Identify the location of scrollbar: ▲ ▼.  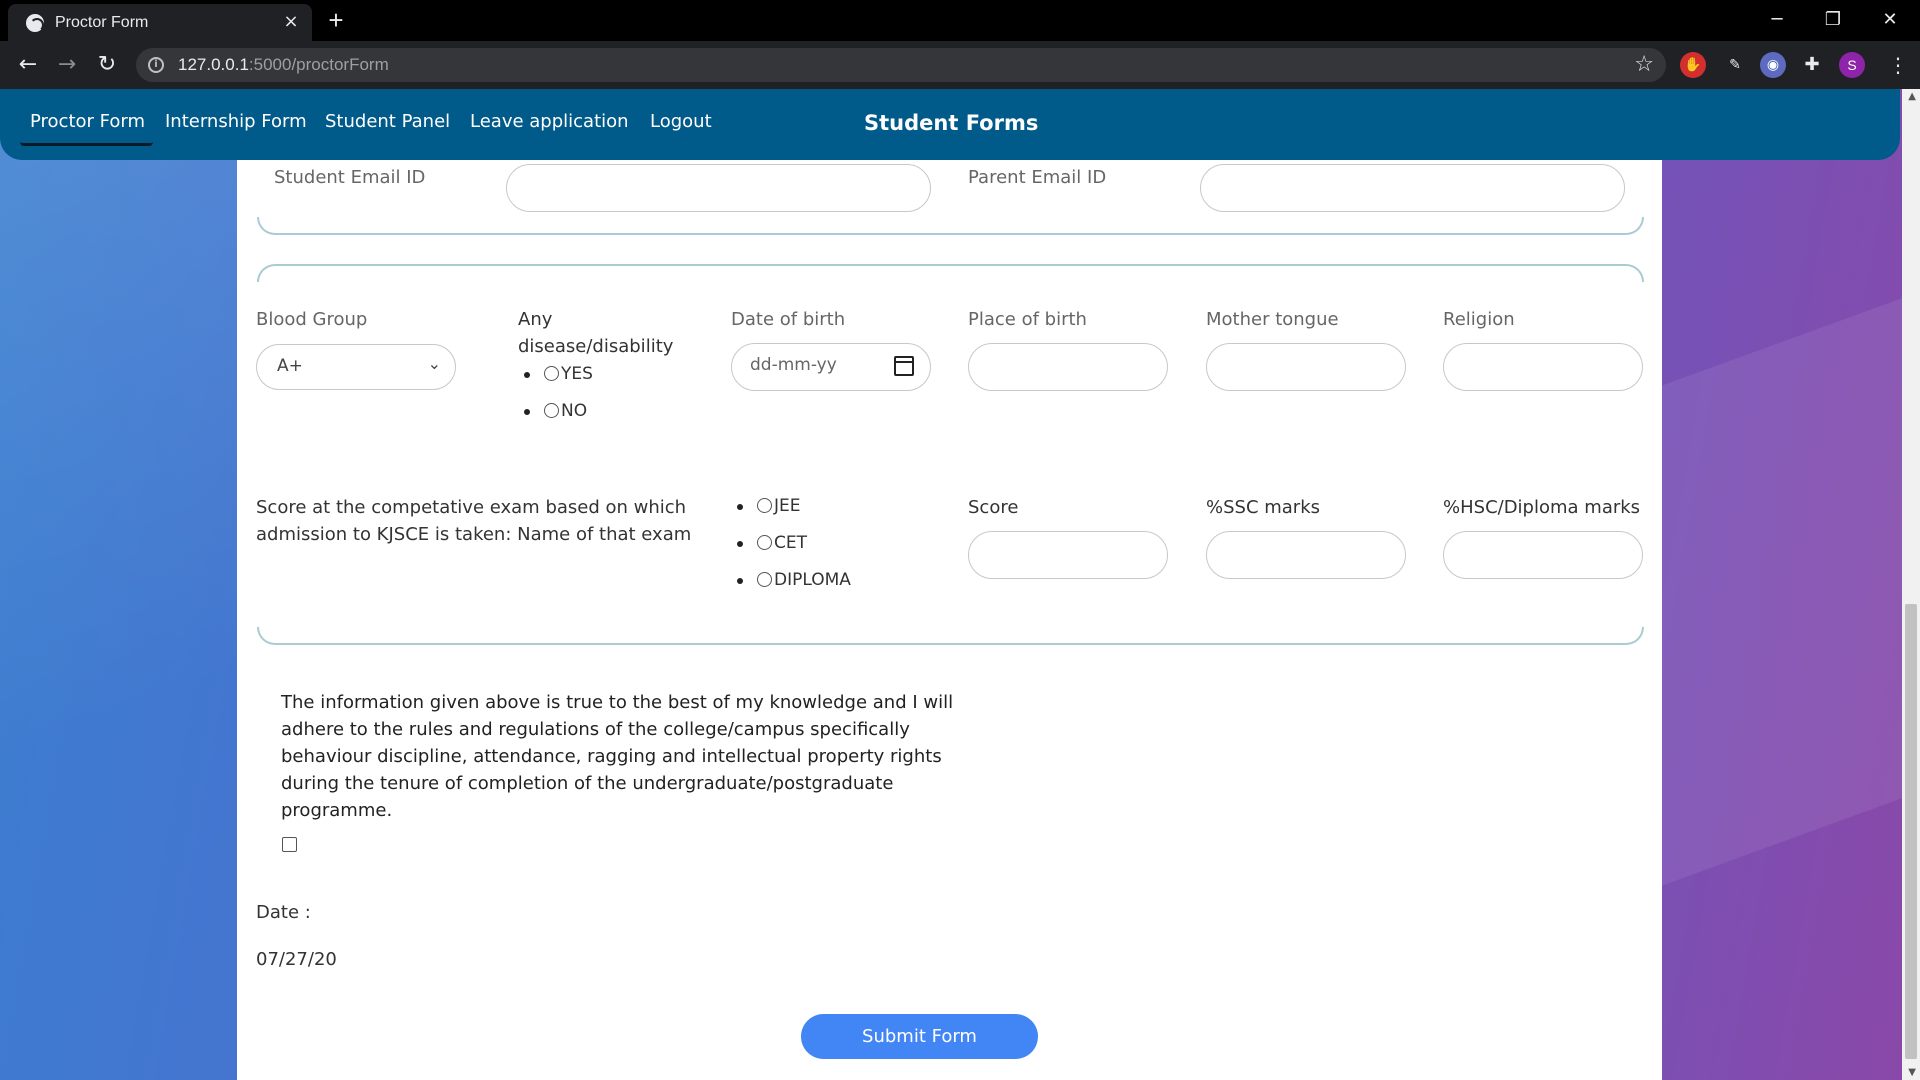
(1911, 584).